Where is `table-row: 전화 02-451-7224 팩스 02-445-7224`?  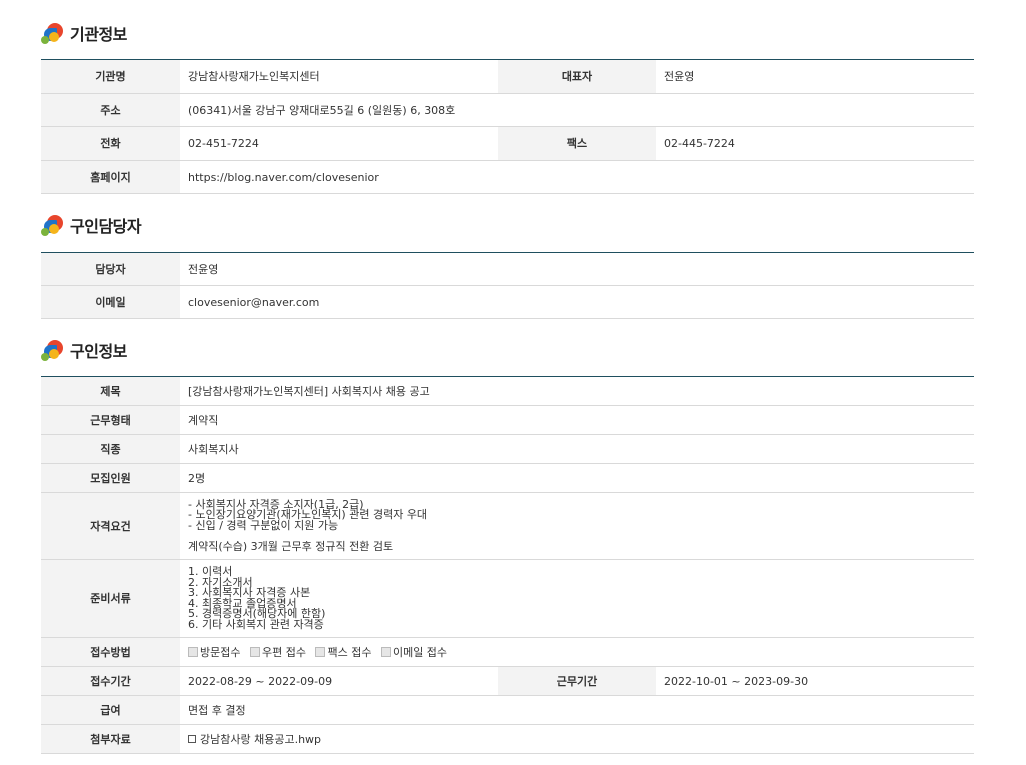
table-row: 전화 02-451-7224 팩스 02-445-7224 is located at coordinates (507, 143).